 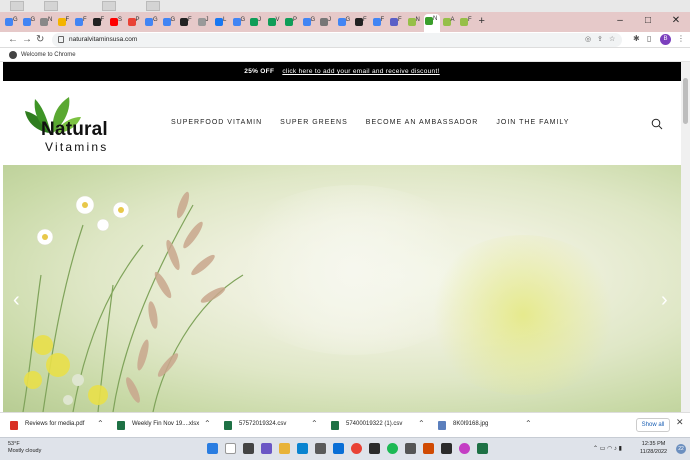 I want to click on profile-avatar: B, so click(x=665, y=39).